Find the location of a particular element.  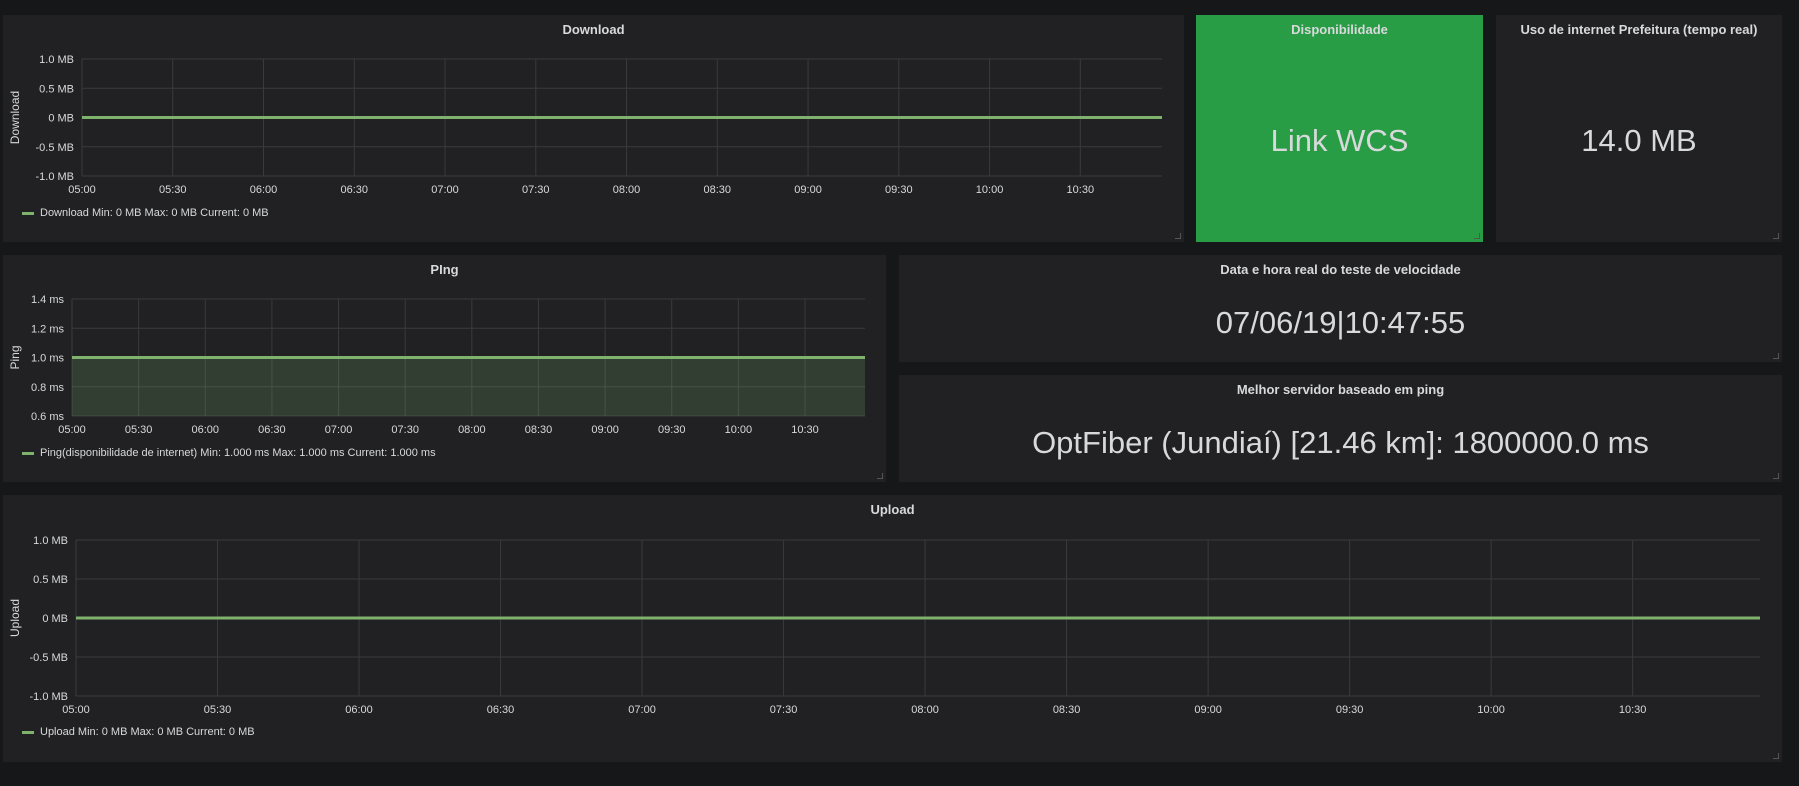

y-axis-label: Download is located at coordinates (15, 117).